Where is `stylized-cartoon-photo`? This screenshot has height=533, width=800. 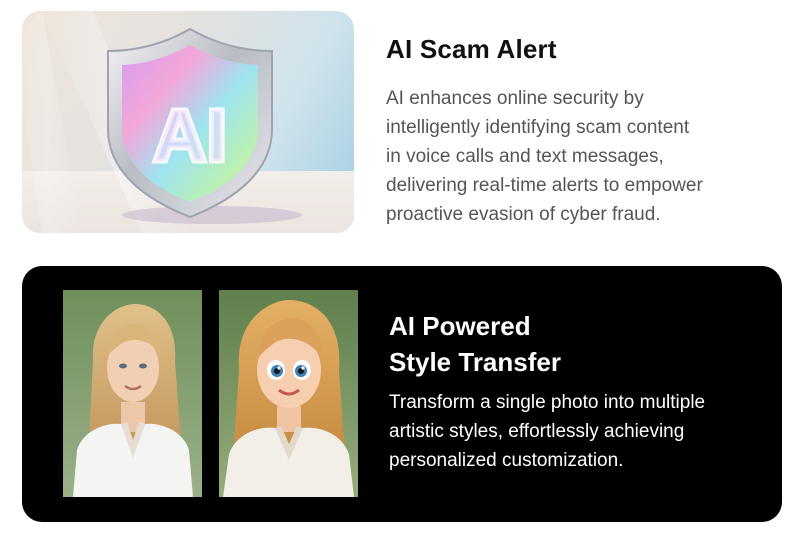
stylized-cartoon-photo is located at coordinates (288, 393).